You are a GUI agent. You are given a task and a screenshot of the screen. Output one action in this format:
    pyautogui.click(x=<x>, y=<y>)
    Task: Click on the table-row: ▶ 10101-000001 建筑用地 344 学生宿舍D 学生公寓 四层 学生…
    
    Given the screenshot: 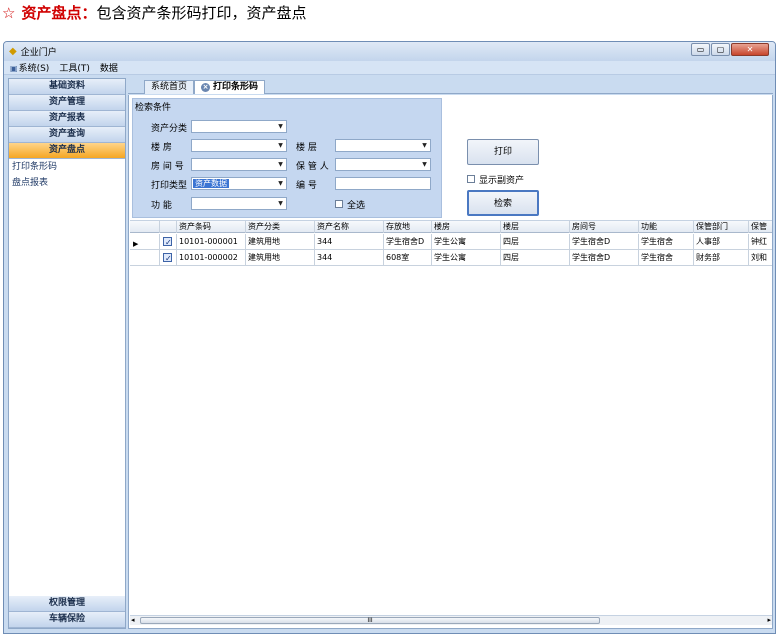 What is the action you would take?
    pyautogui.click(x=451, y=242)
    